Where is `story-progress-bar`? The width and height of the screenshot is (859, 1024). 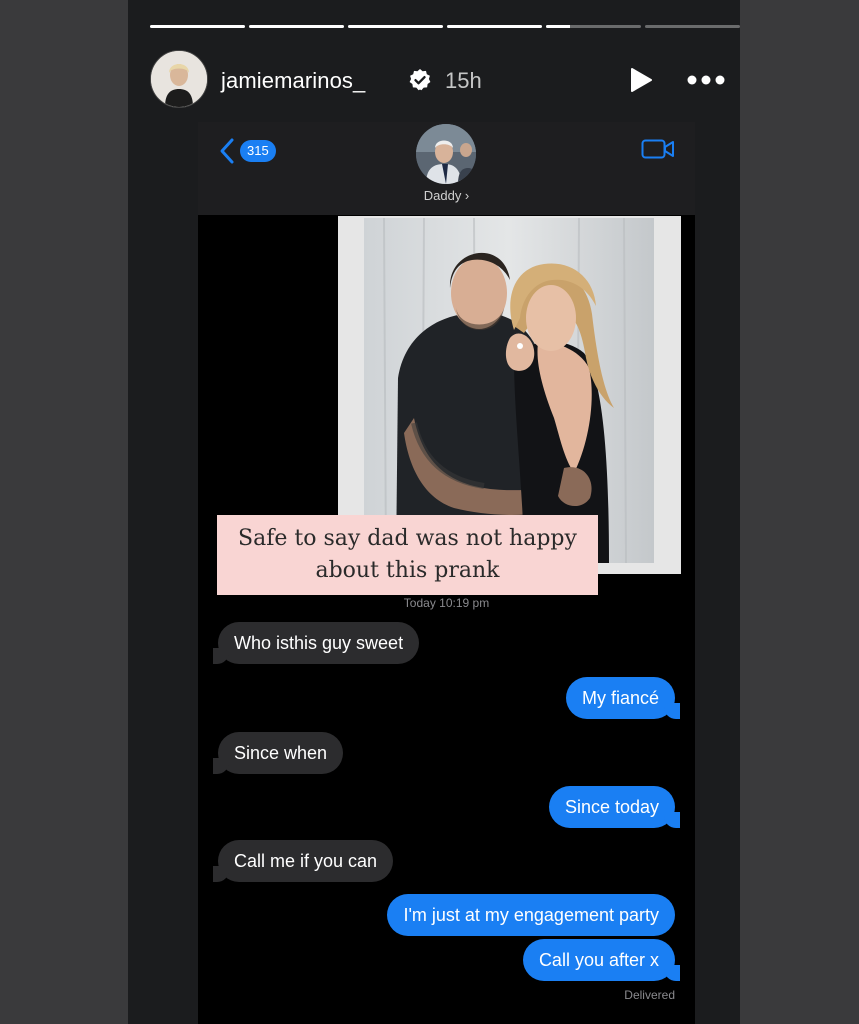
story-progress-bar is located at coordinates (445, 26).